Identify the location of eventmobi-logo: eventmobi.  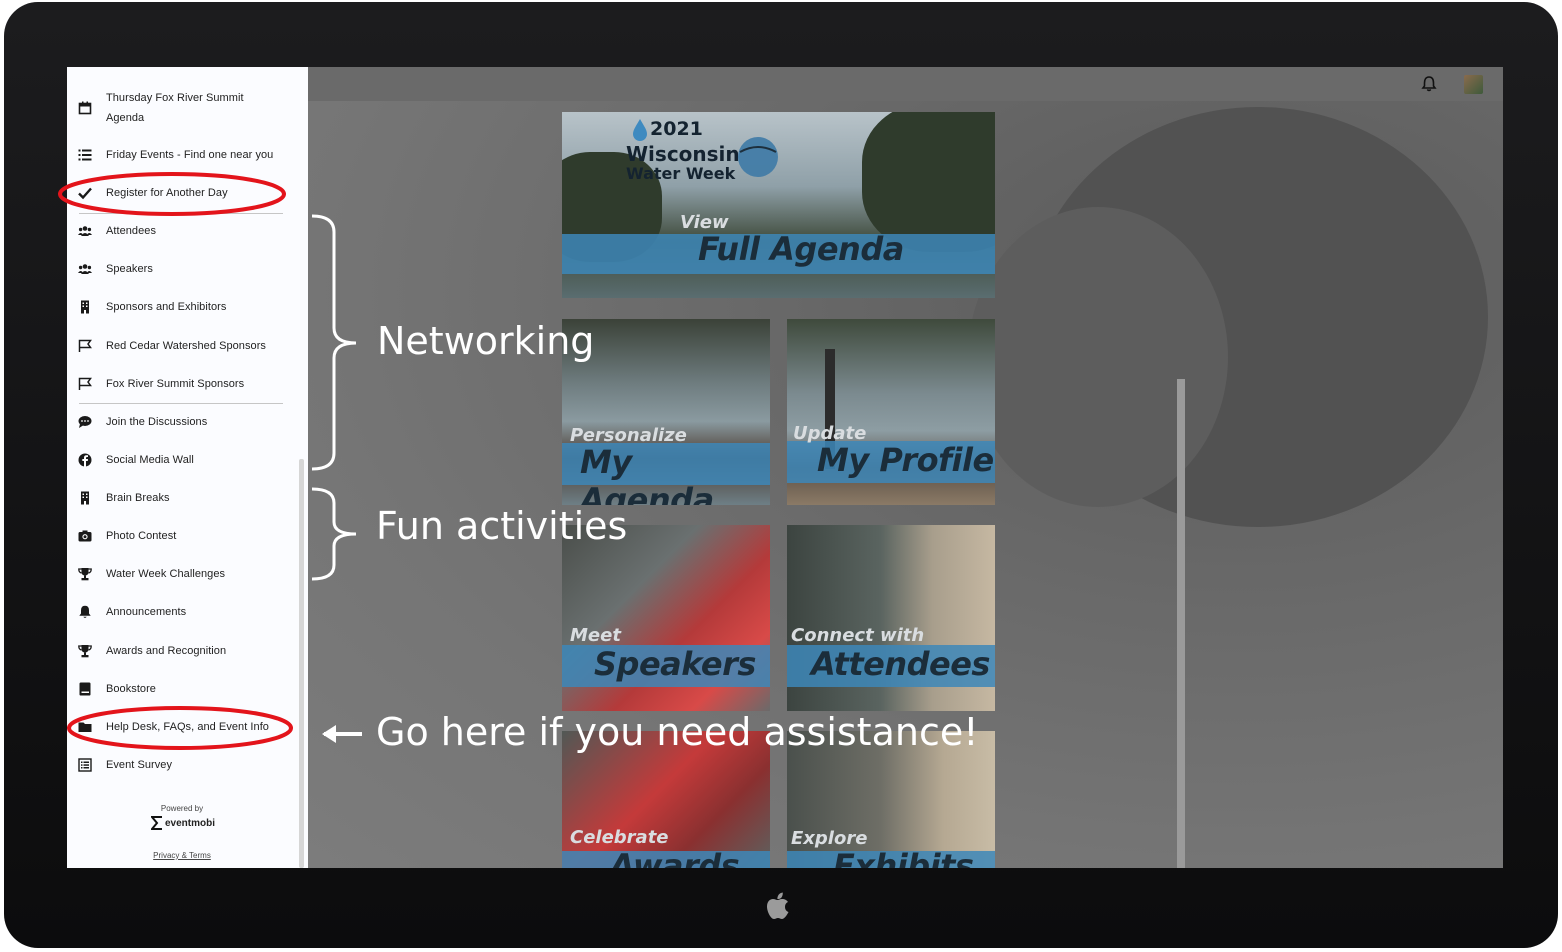
(183, 823).